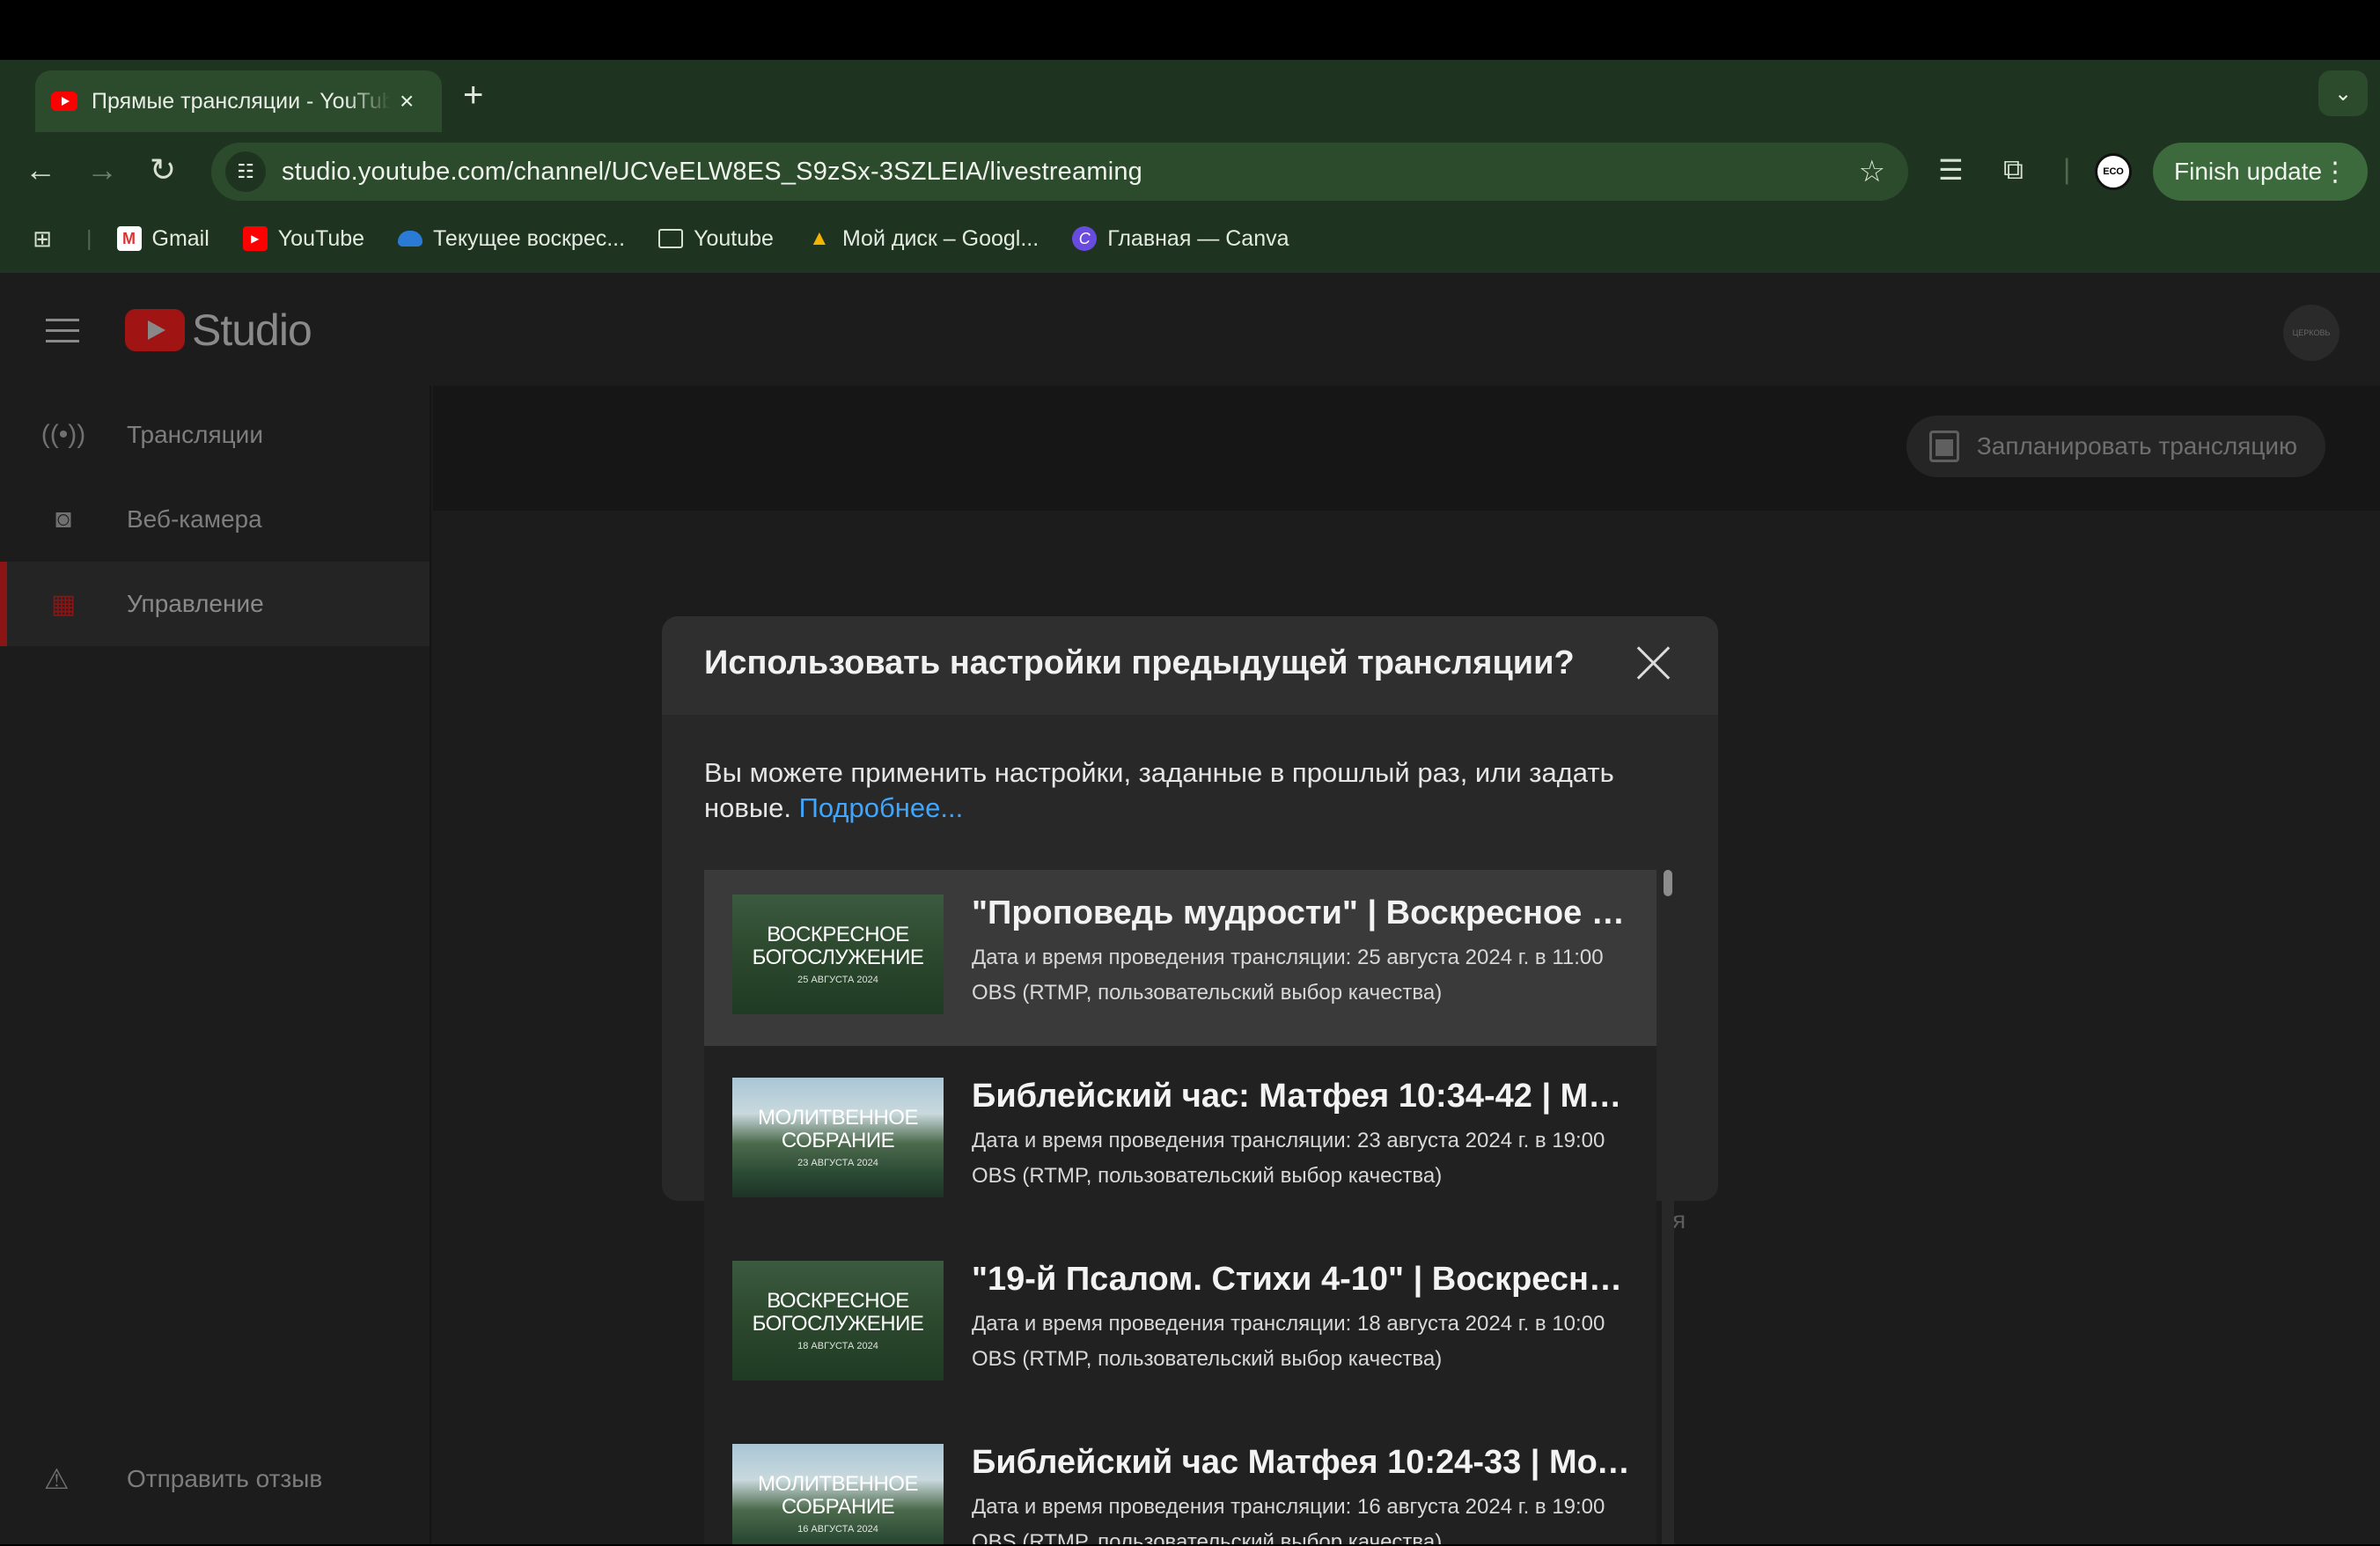 Image resolution: width=2380 pixels, height=1546 pixels. I want to click on sidebar-item-label: Управление, so click(195, 603).